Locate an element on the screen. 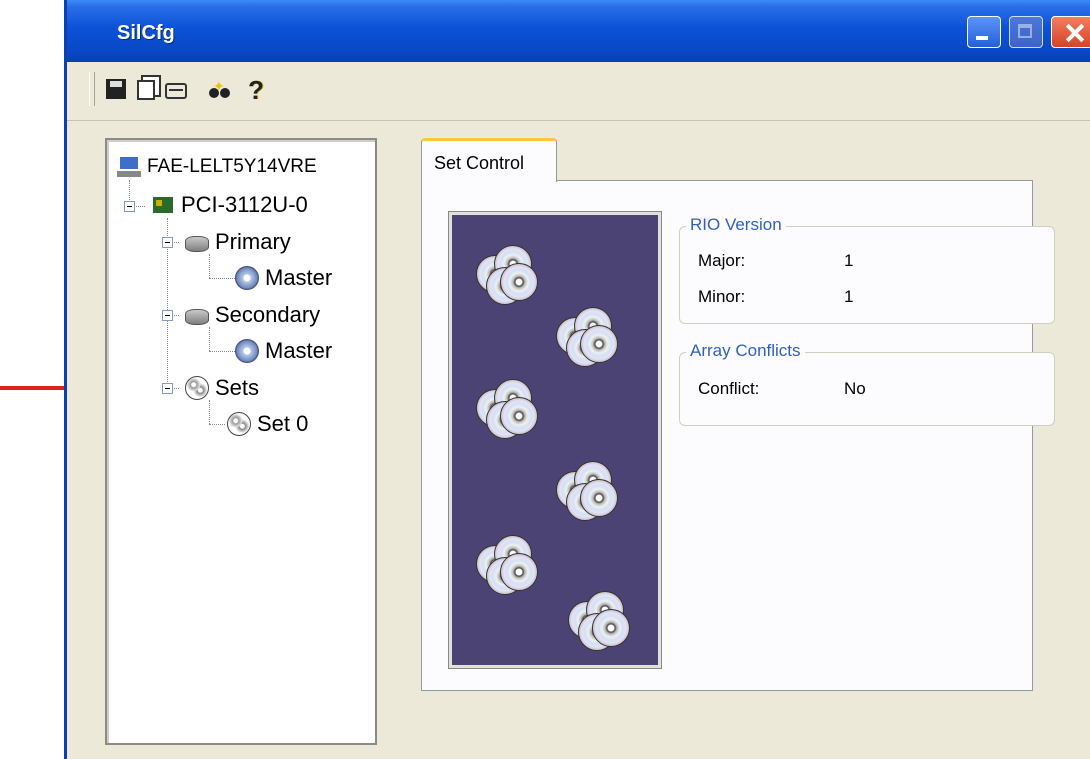  rio-version-group: RIO Version Major: 1 Minor: 1 is located at coordinates (867, 269).